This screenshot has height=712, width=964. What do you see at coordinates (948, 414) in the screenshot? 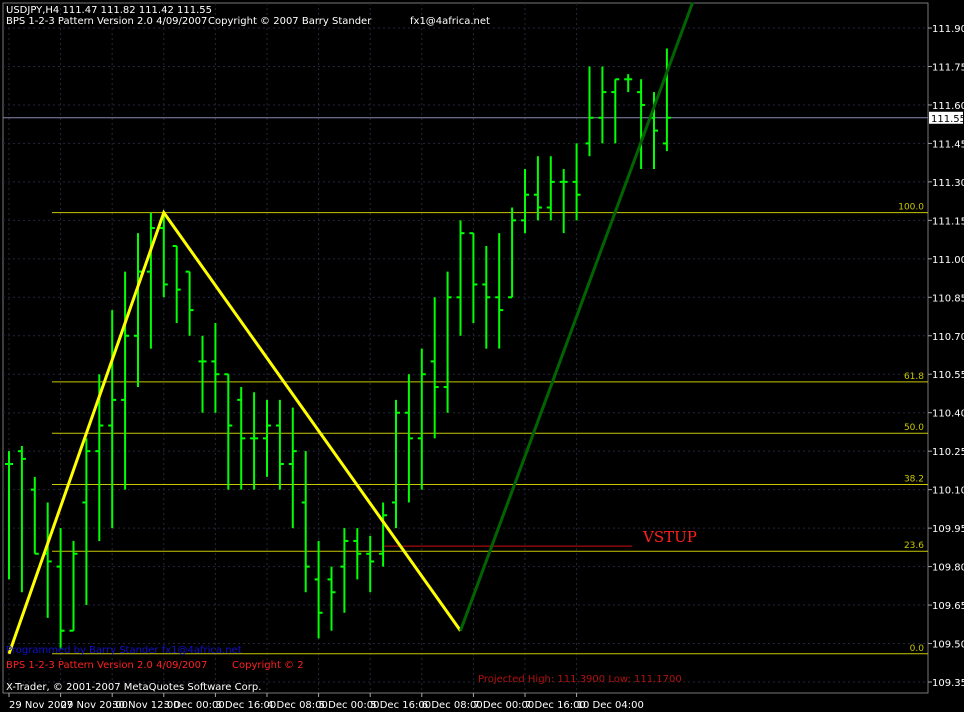
I see `y-tick-label: 110.40` at bounding box center [948, 414].